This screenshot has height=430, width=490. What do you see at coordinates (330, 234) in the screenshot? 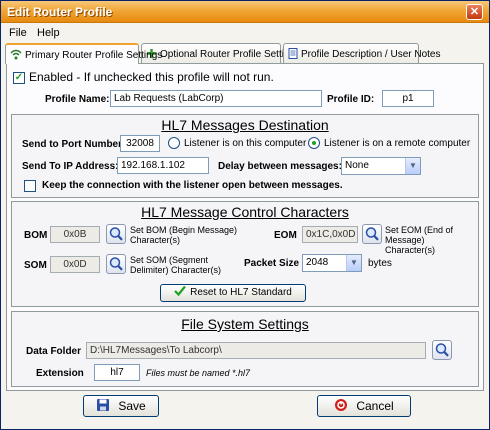
I see `eom-value-field: 0x1C,0x0D` at bounding box center [330, 234].